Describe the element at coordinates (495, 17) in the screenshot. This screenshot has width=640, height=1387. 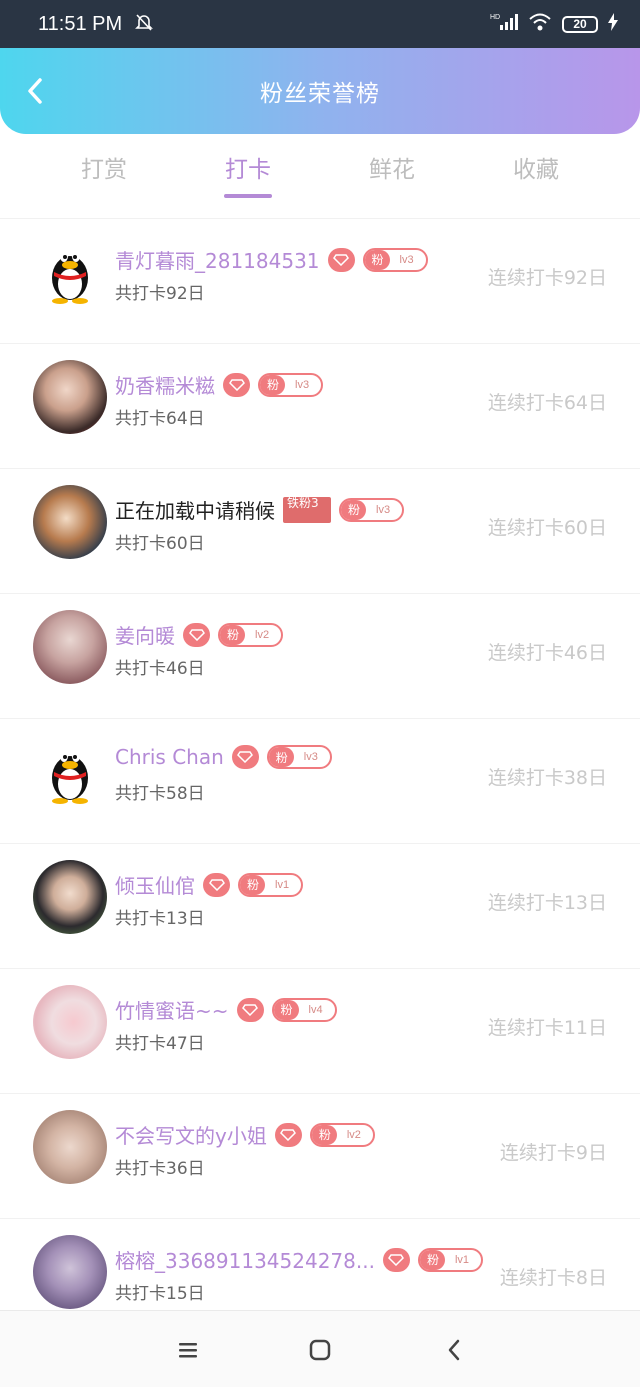
I see `network-type: HD` at that location.